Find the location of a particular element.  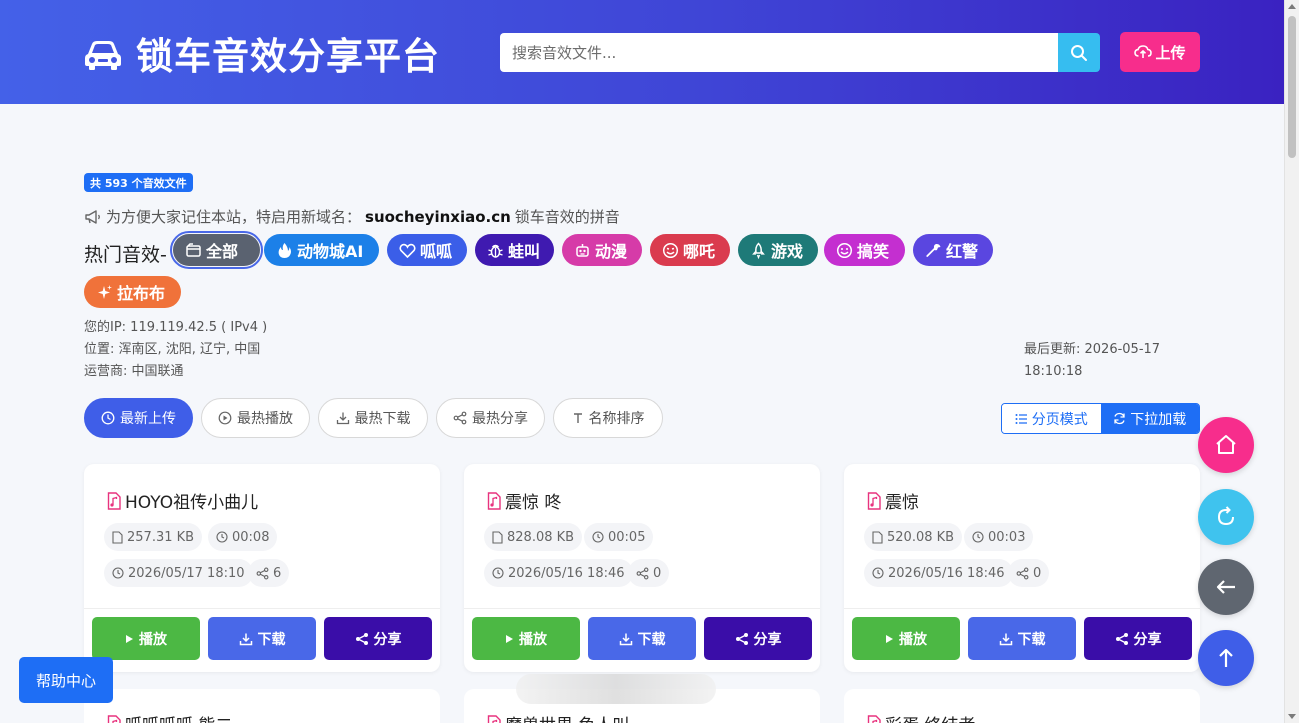

sound-title: 呱呱呱呱 熊二 is located at coordinates (169, 717).